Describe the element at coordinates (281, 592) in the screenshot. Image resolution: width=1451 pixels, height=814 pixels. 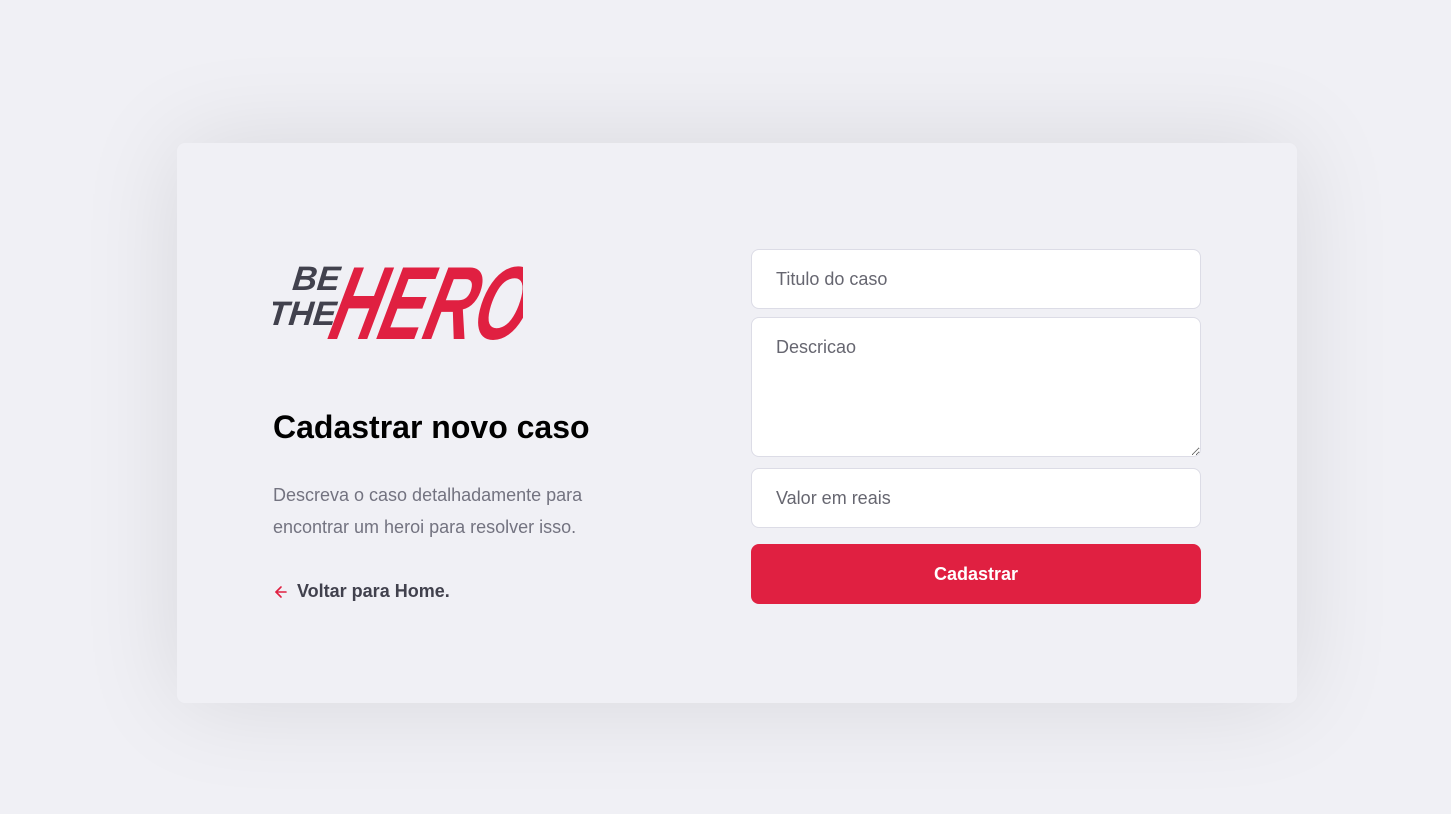
I see `arrow-left-icon` at that location.